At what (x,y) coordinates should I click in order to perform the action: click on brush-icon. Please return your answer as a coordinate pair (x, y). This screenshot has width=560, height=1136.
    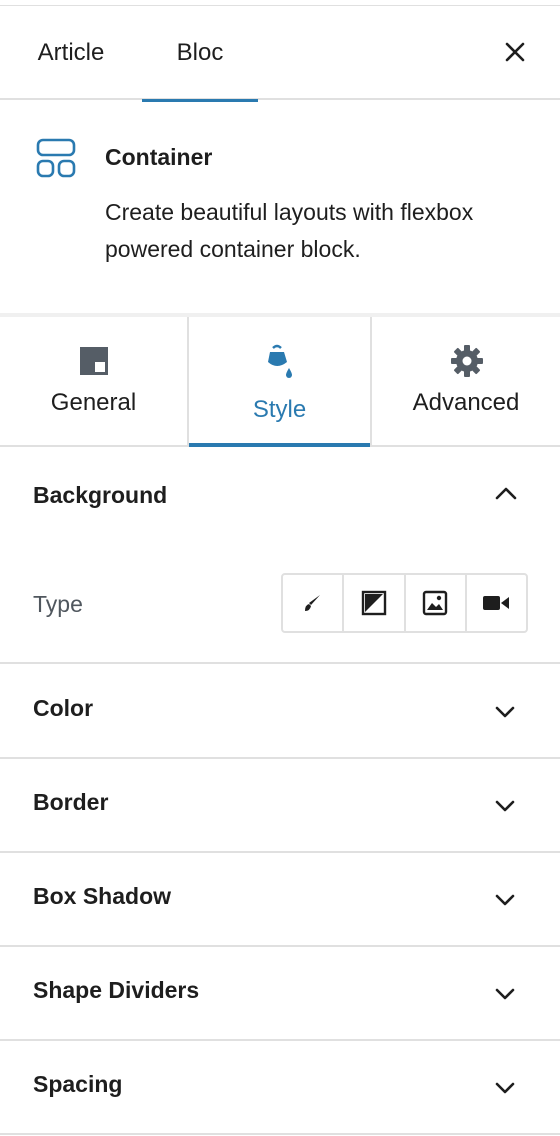
    Looking at the image, I should click on (314, 603).